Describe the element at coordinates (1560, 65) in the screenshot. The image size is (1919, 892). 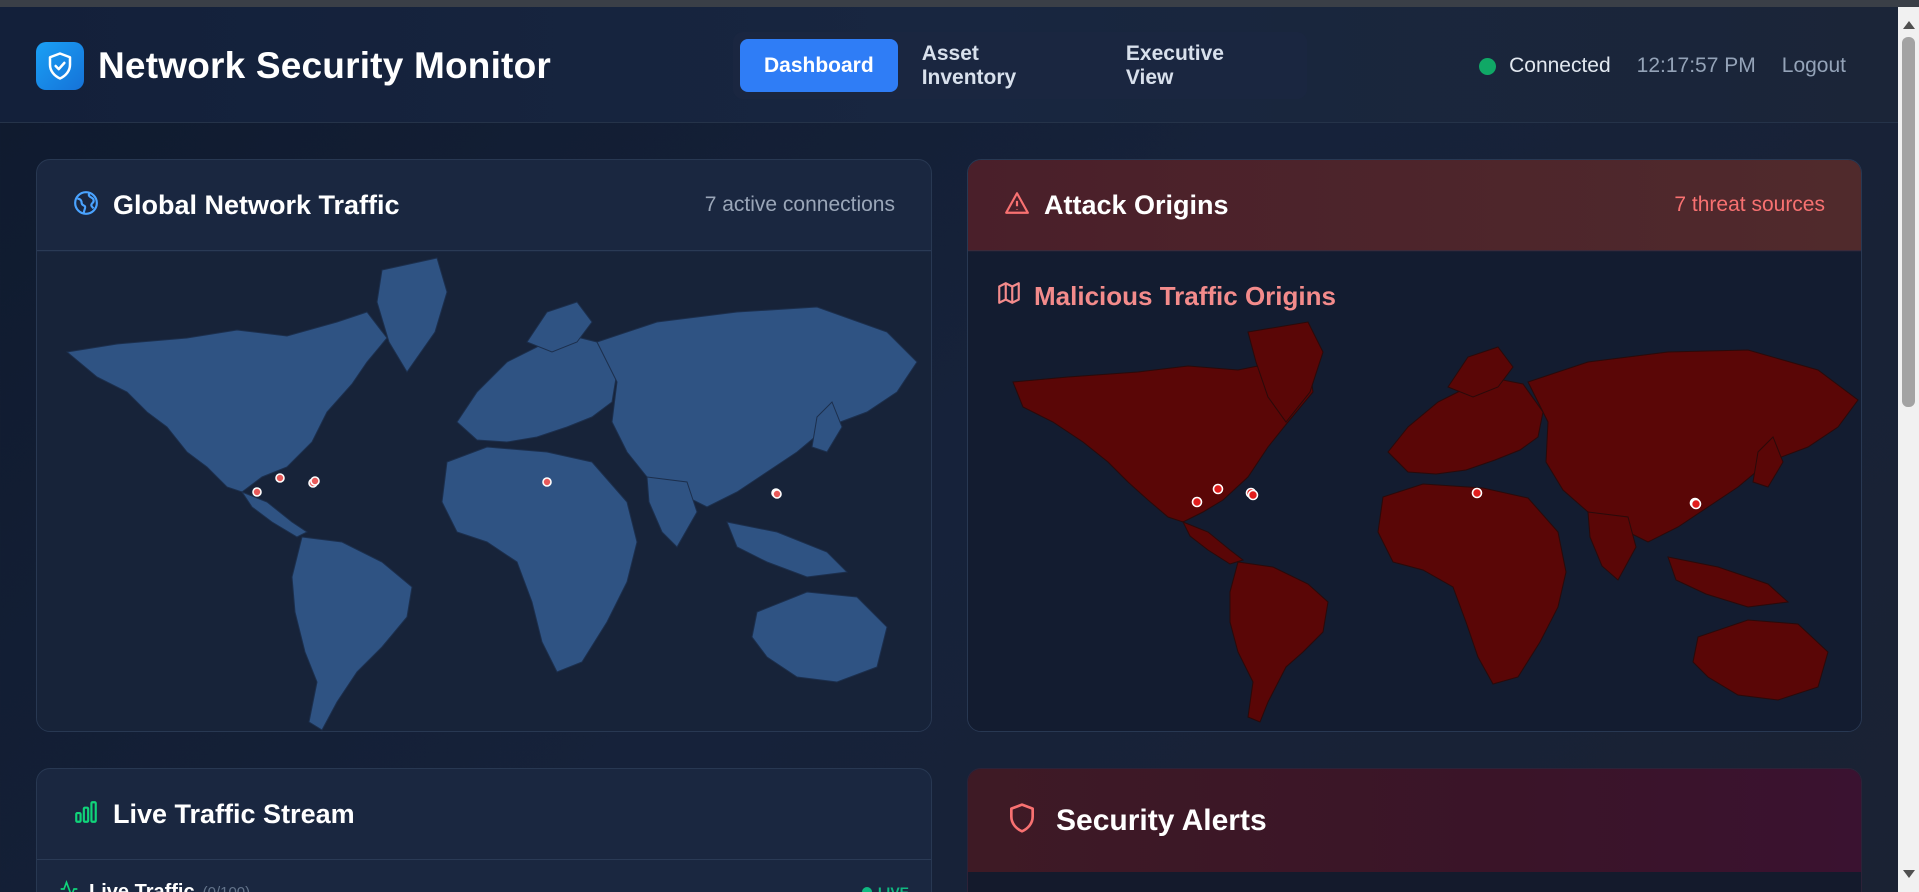
I see `connection-status: Connected` at that location.